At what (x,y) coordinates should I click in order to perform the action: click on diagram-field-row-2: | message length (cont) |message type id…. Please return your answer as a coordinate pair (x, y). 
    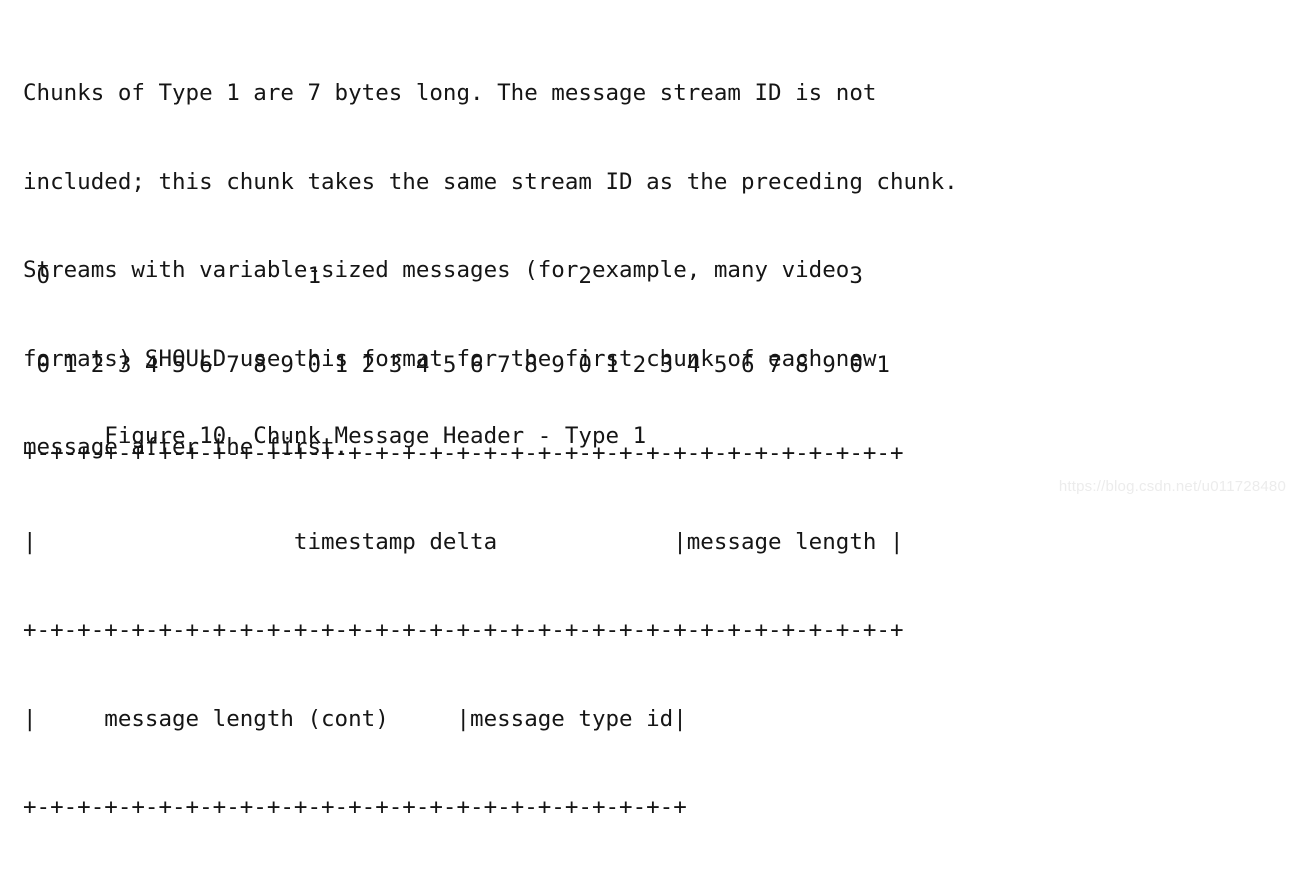
    Looking at the image, I should click on (355, 718).